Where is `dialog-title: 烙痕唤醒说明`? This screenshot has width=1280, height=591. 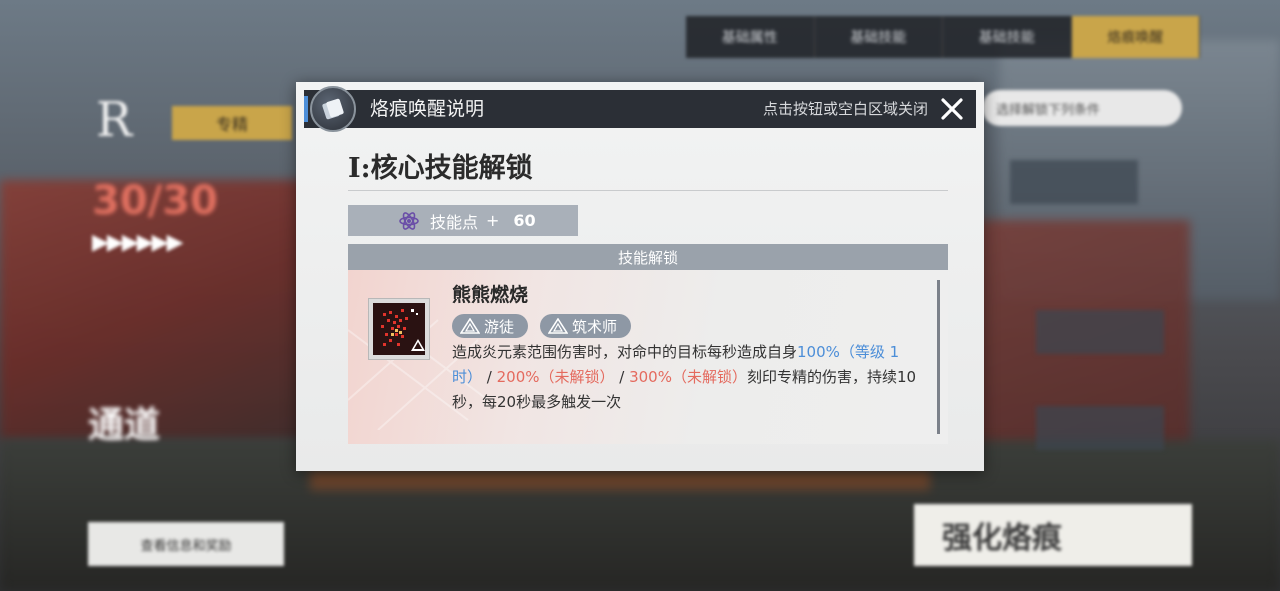
dialog-title: 烙痕唤醒说明 is located at coordinates (427, 109).